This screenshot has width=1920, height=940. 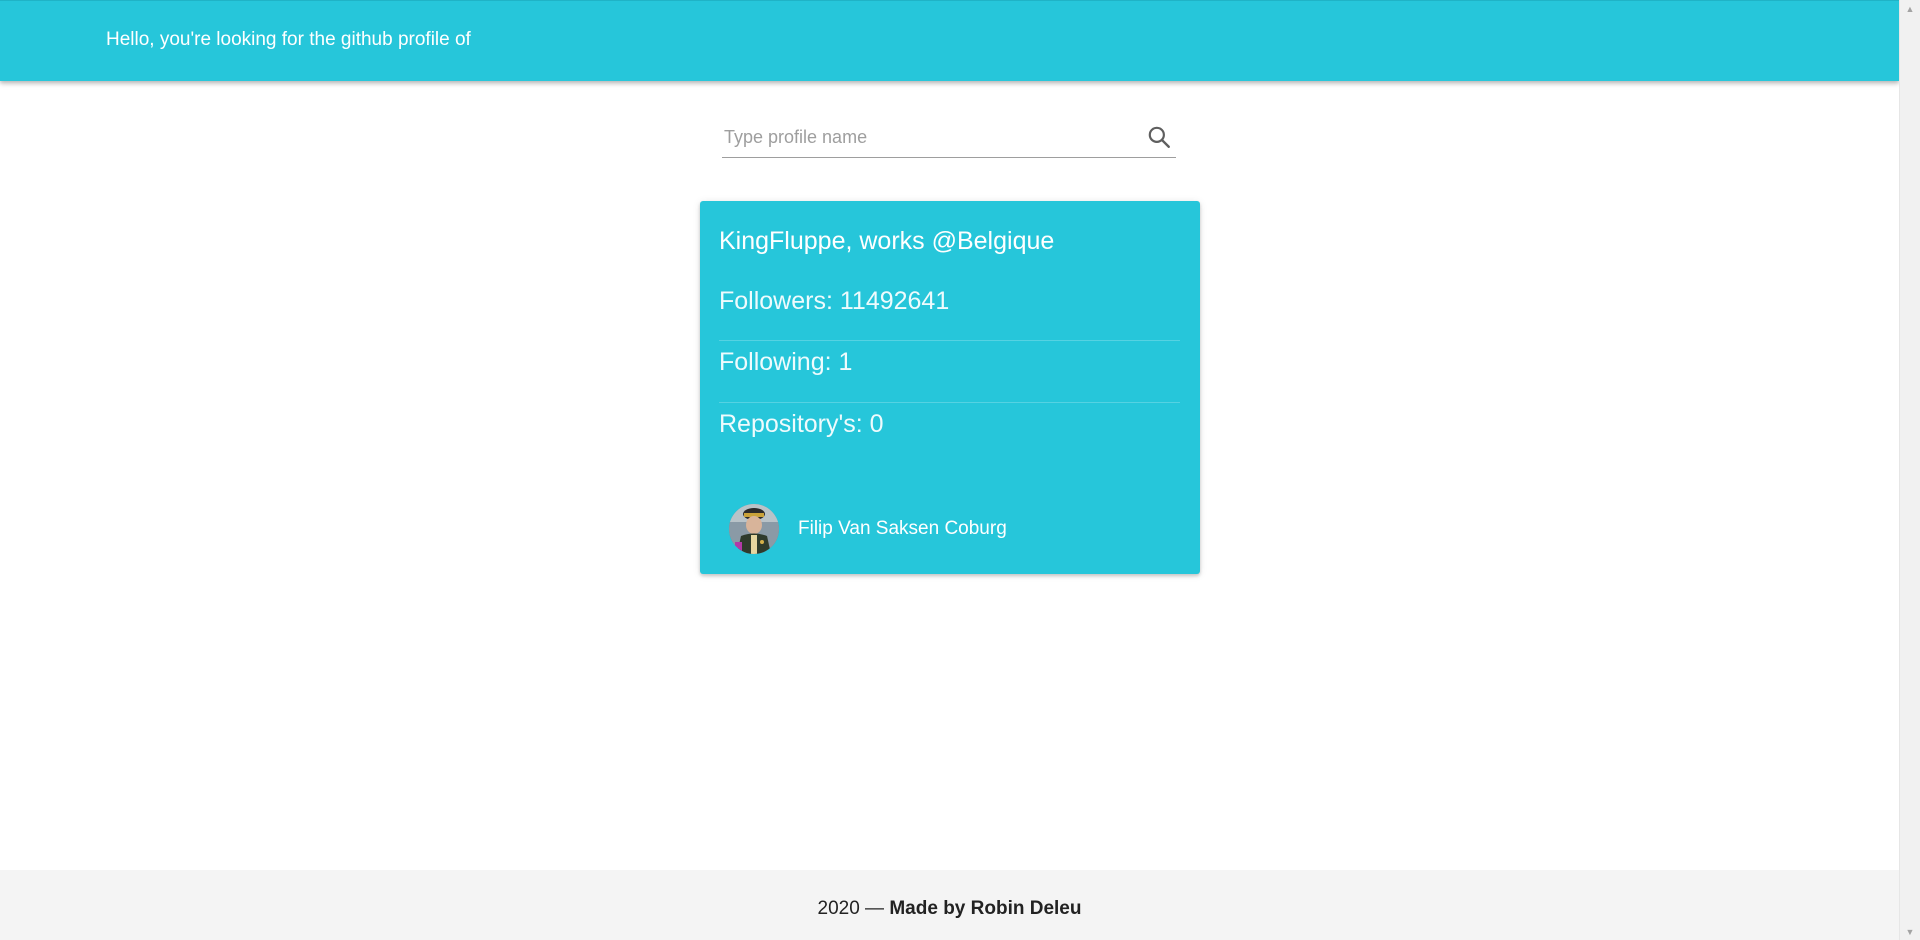 I want to click on avatar-image, so click(x=754, y=529).